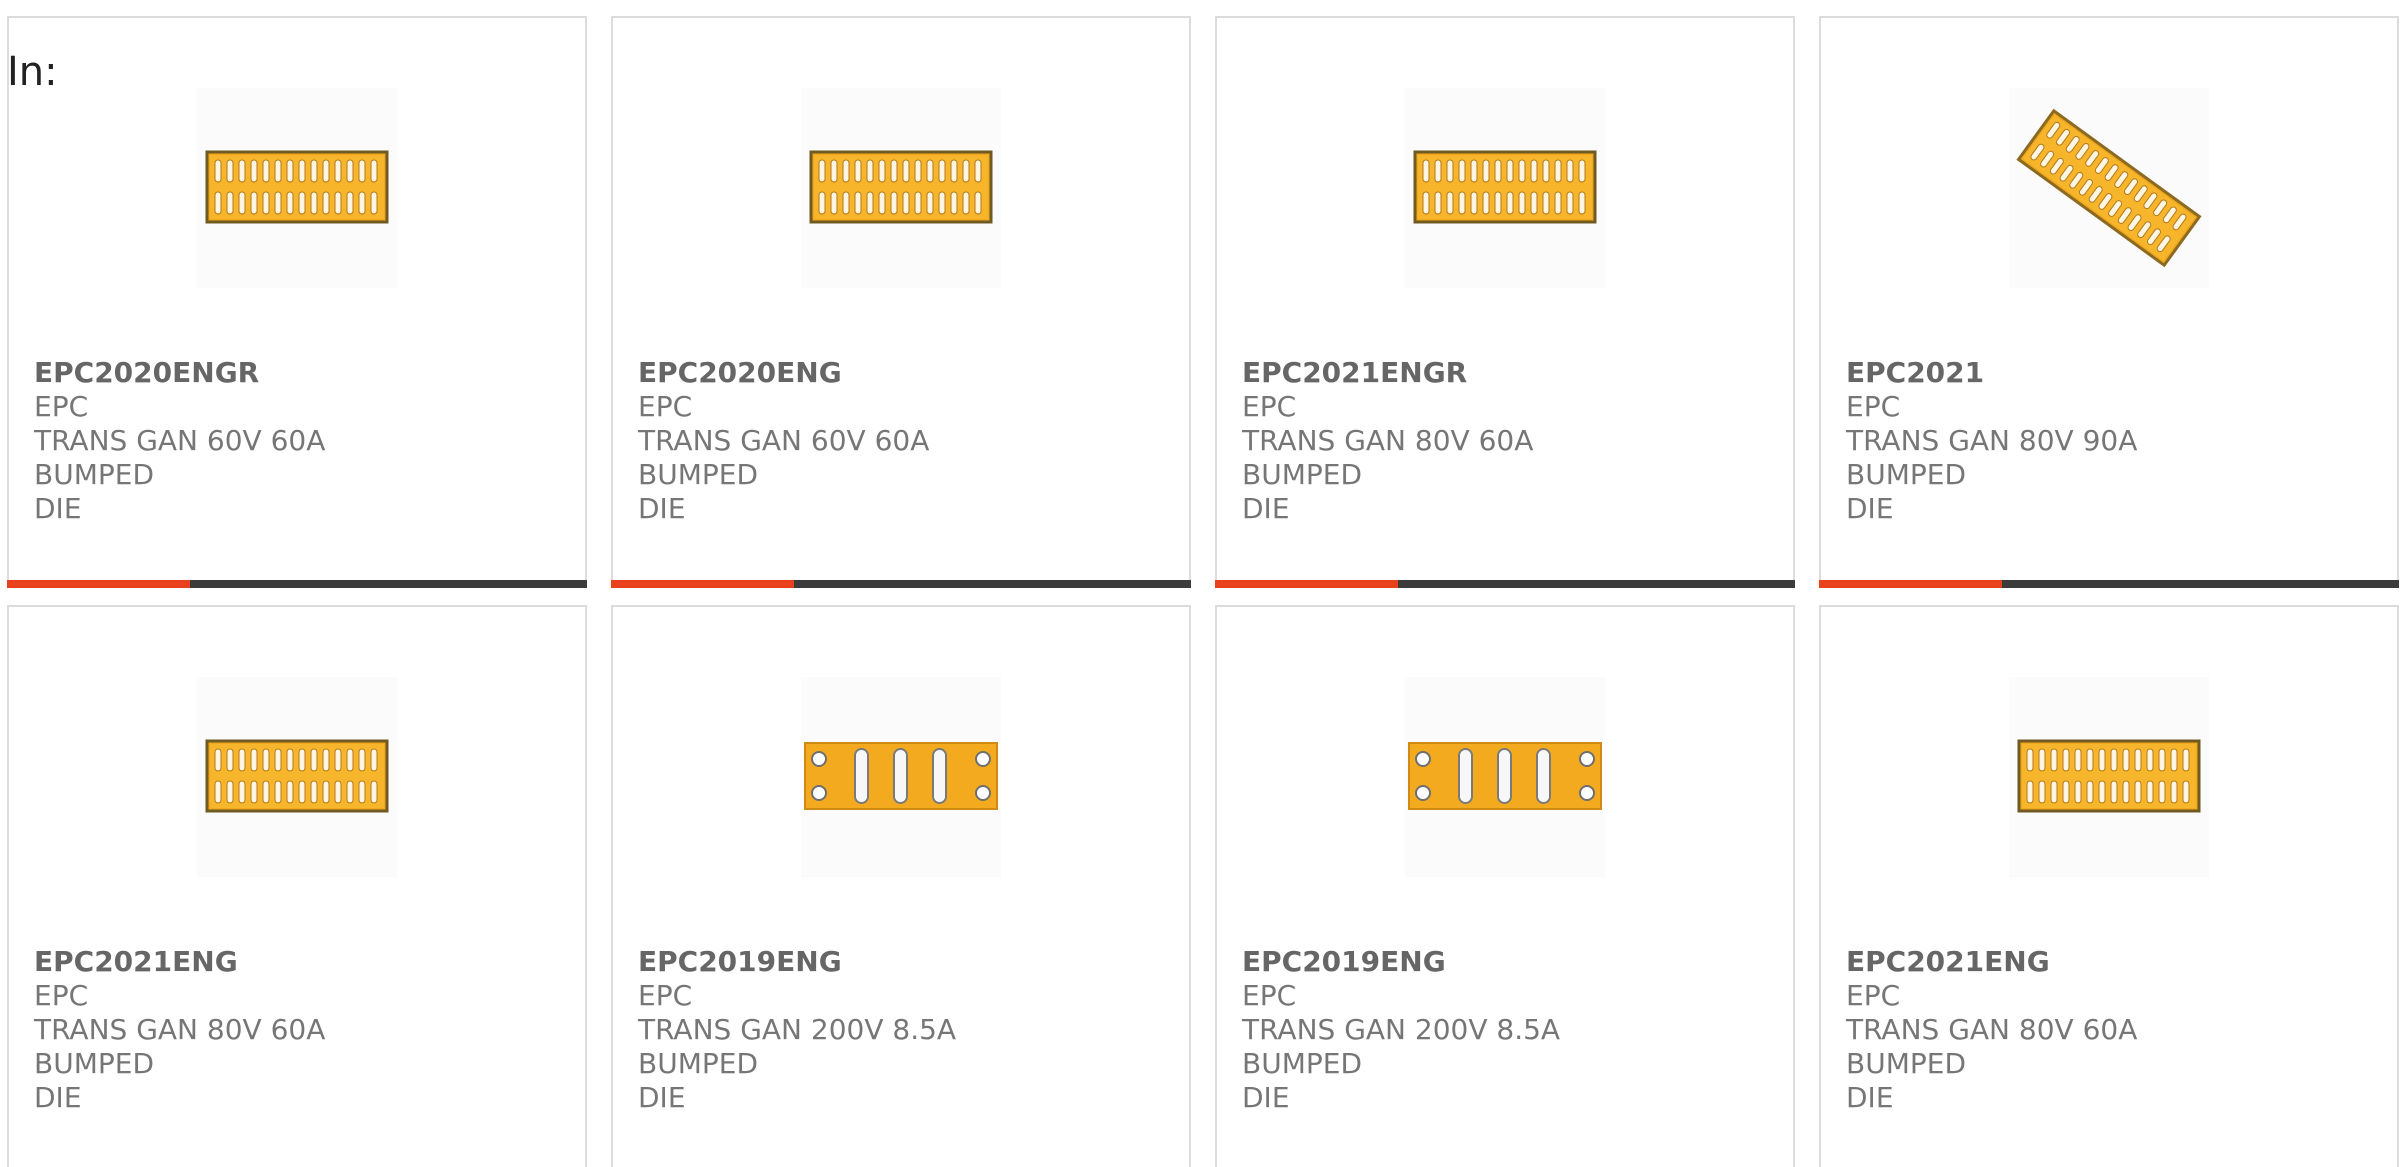  Describe the element at coordinates (2109, 302) in the screenshot. I see `product-card: EPC2021 EPC TRANS GAN 80V 90A BUMPED DIE` at that location.